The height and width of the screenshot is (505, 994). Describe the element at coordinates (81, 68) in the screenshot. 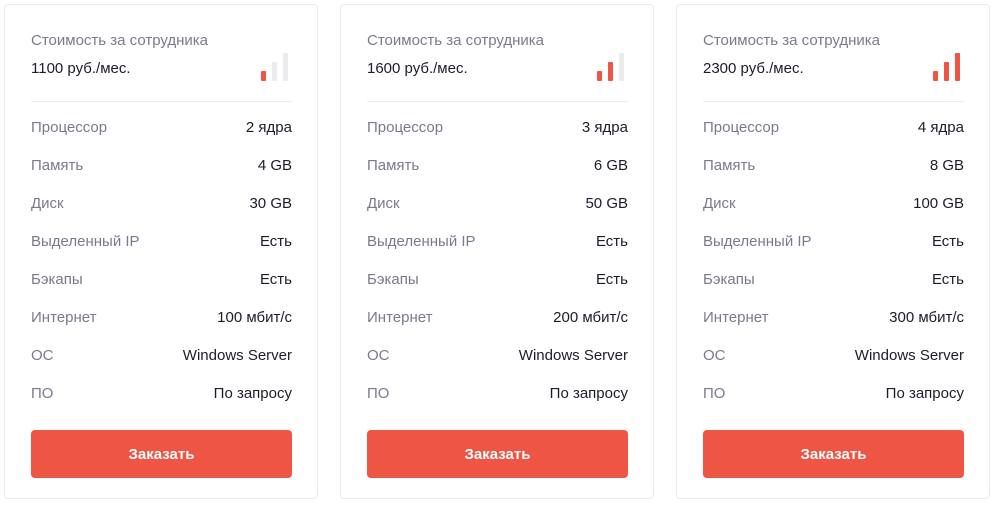

I see `plan-price: 1100 руб./мес.` at that location.